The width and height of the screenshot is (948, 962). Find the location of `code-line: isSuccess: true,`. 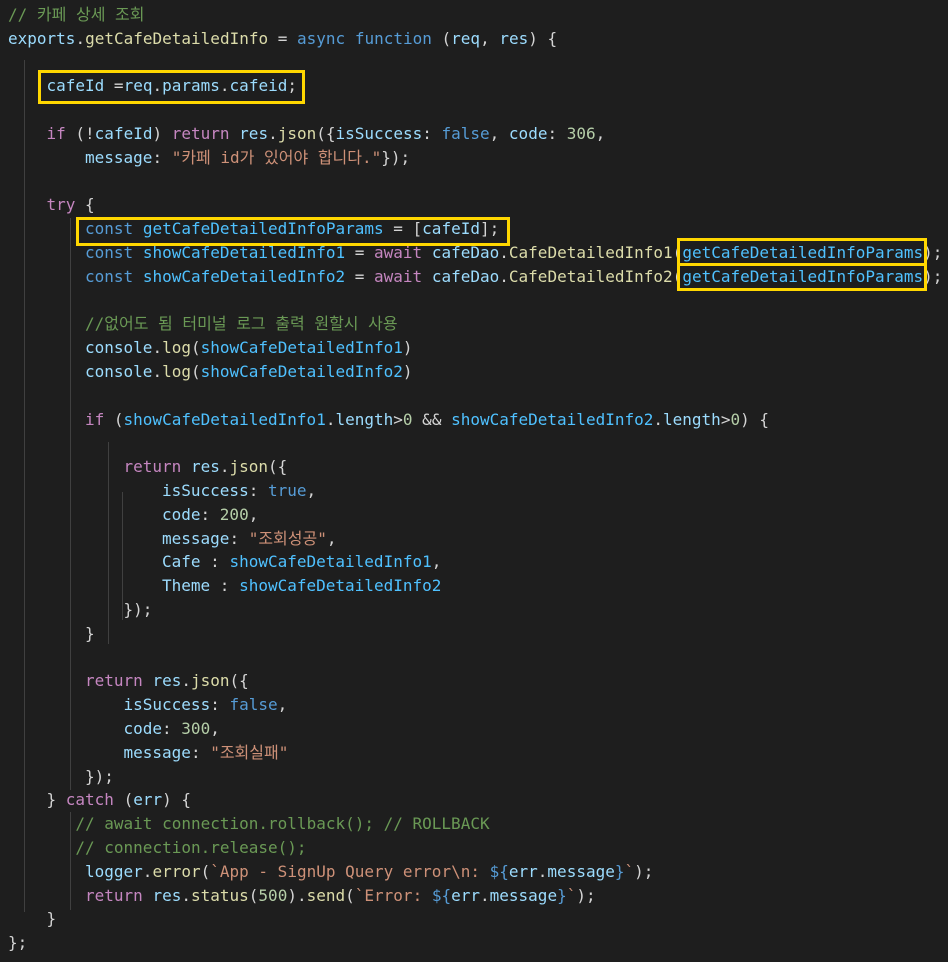

code-line: isSuccess: true, is located at coordinates (239, 491).